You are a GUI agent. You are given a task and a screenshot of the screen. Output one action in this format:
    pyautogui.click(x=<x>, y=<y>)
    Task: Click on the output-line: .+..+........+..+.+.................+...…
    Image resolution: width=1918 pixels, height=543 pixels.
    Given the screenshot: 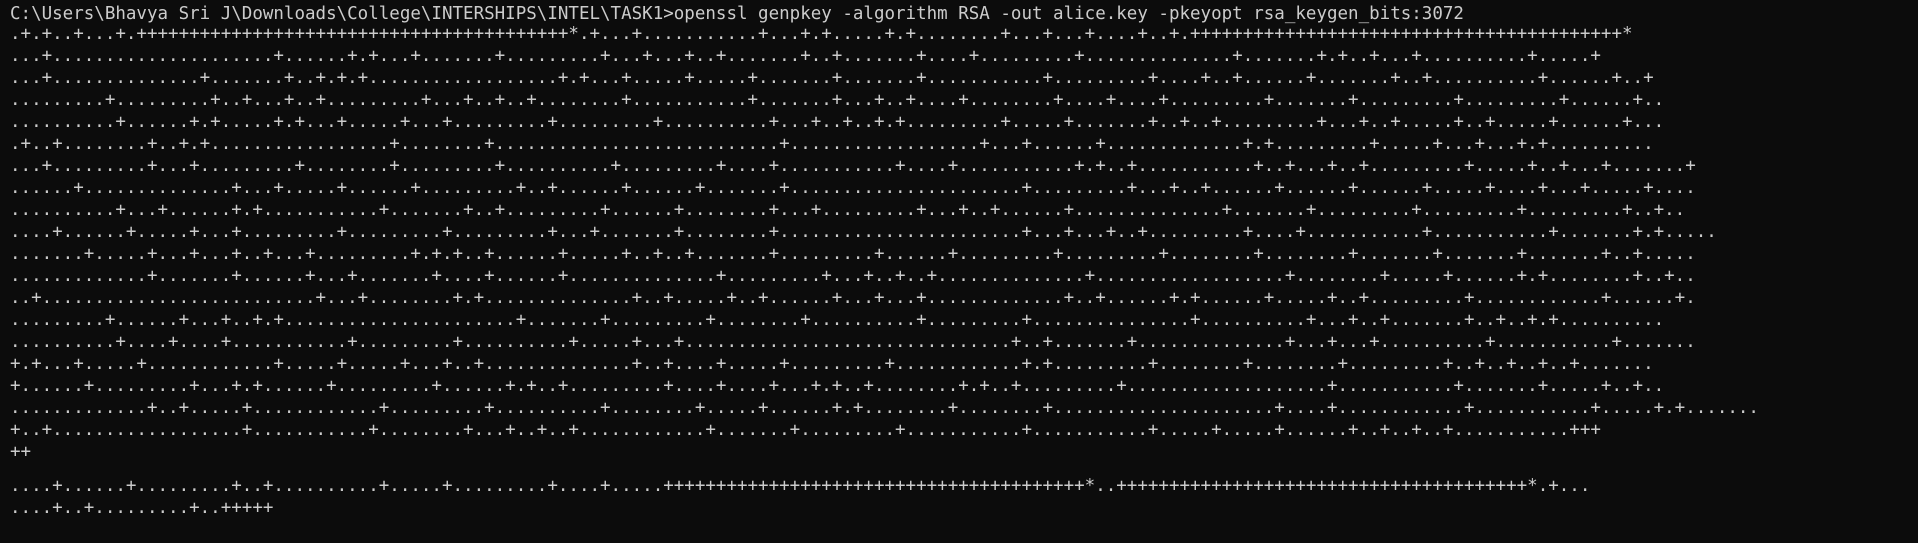 What is the action you would take?
    pyautogui.click(x=832, y=144)
    